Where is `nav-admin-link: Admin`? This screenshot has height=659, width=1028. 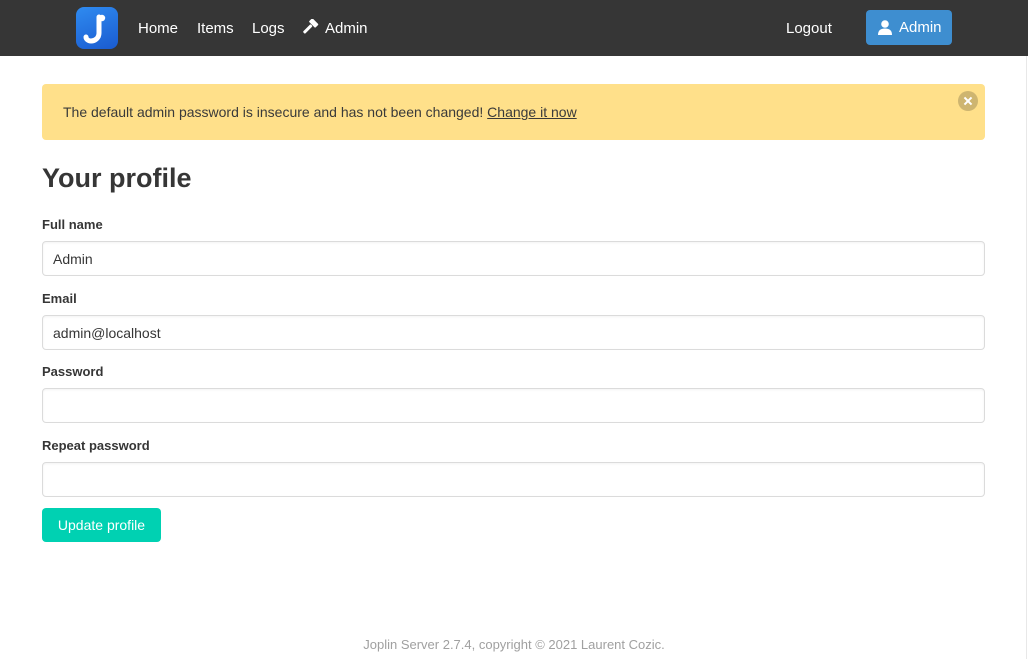 nav-admin-link: Admin is located at coordinates (346, 29).